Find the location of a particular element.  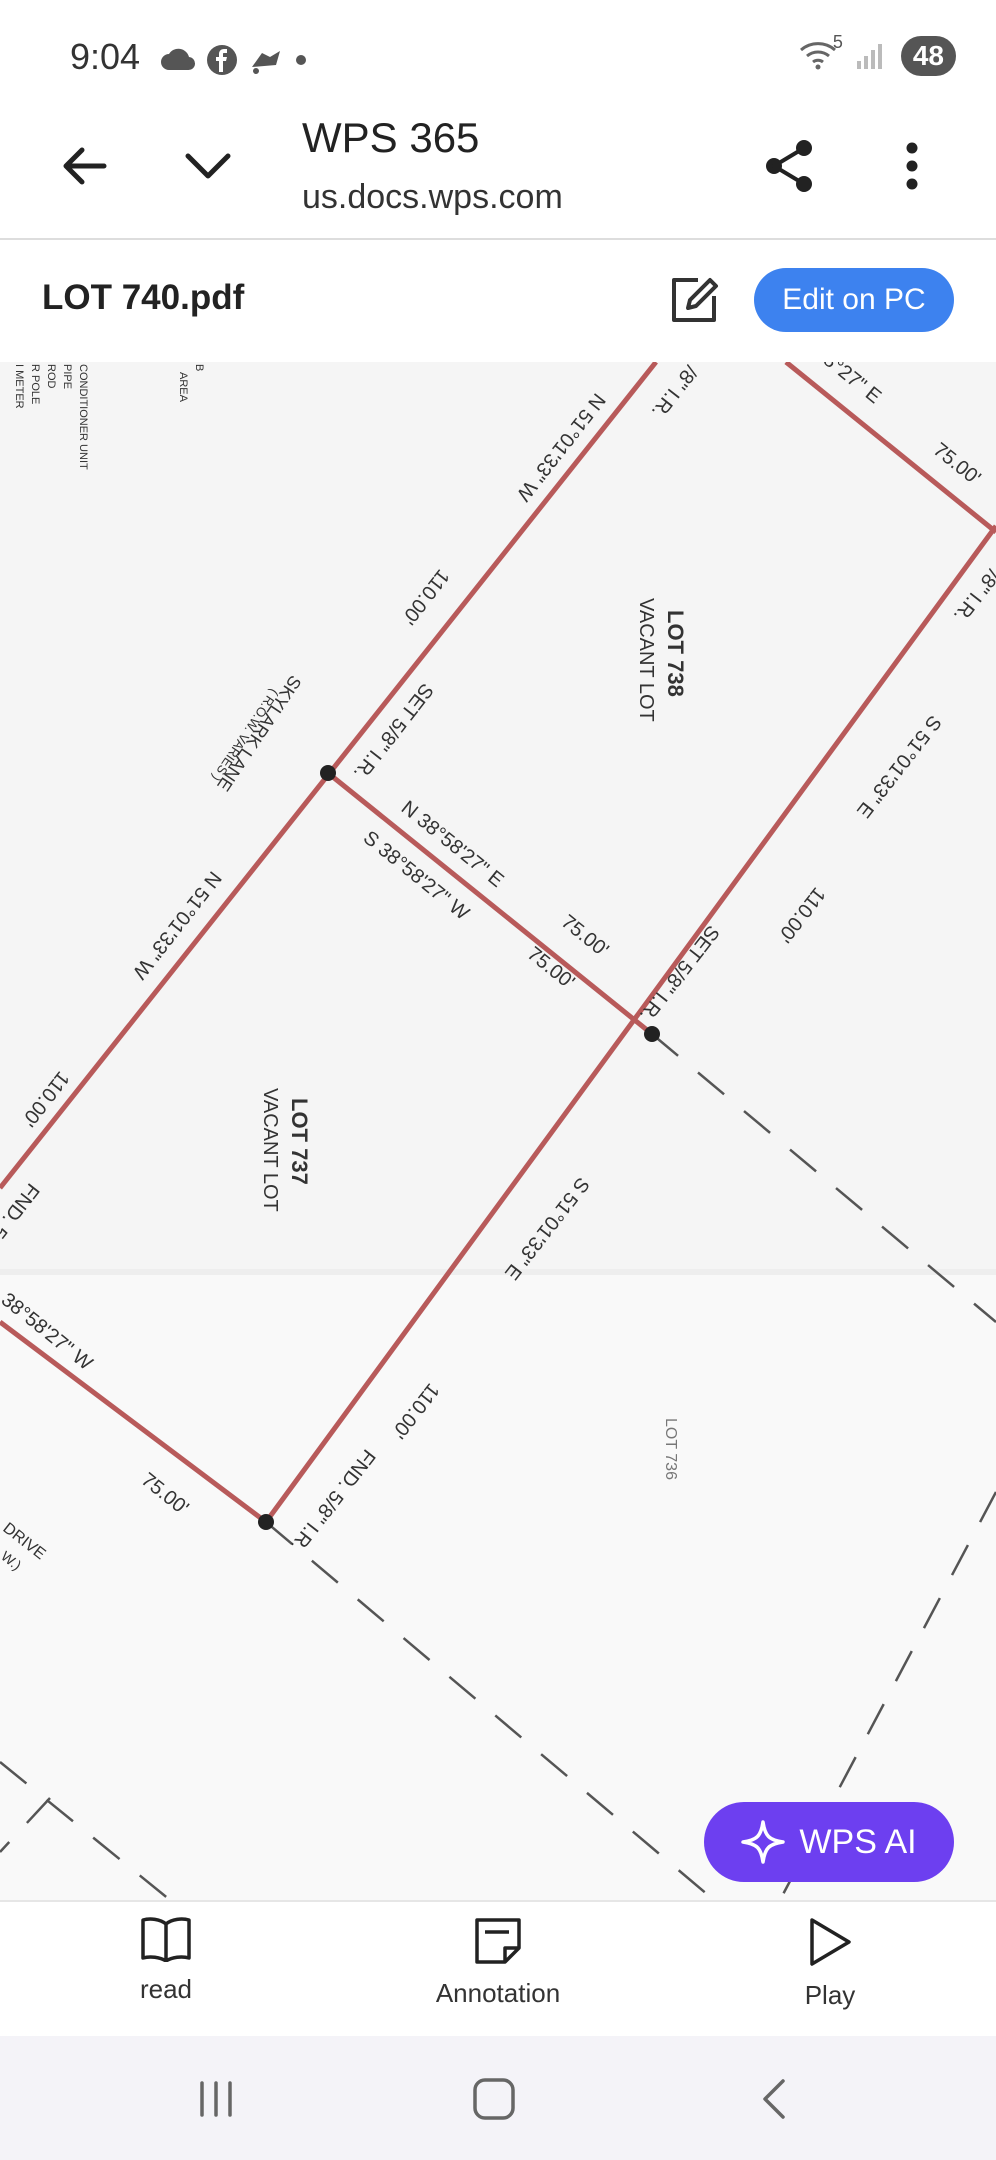

system-icons: 5 48 is located at coordinates (877, 54).